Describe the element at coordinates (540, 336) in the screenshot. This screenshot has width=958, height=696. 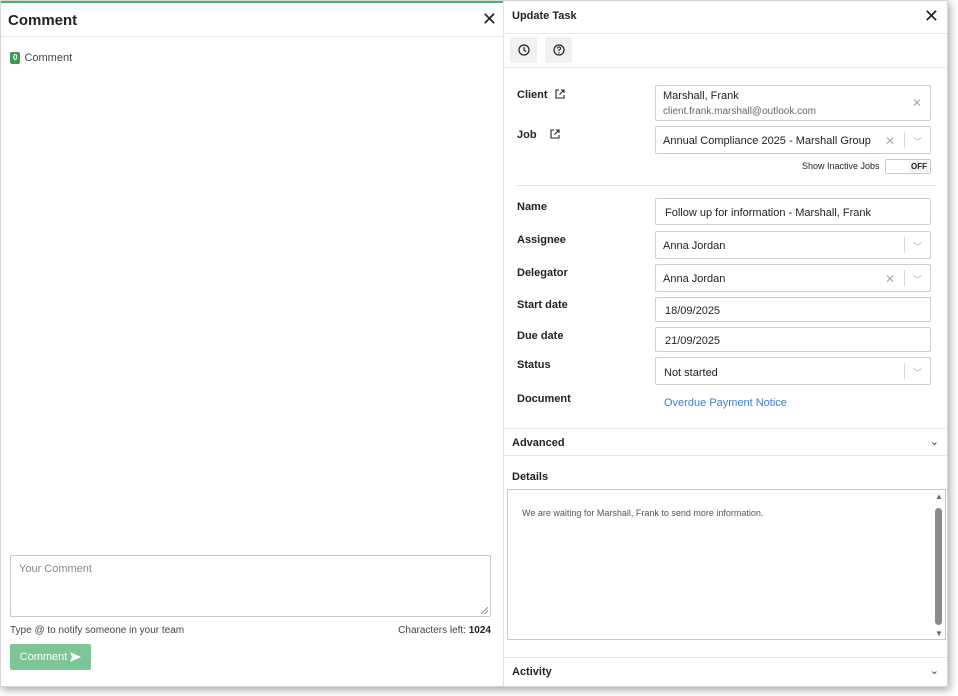
I see `due-date-label: Due date` at that location.